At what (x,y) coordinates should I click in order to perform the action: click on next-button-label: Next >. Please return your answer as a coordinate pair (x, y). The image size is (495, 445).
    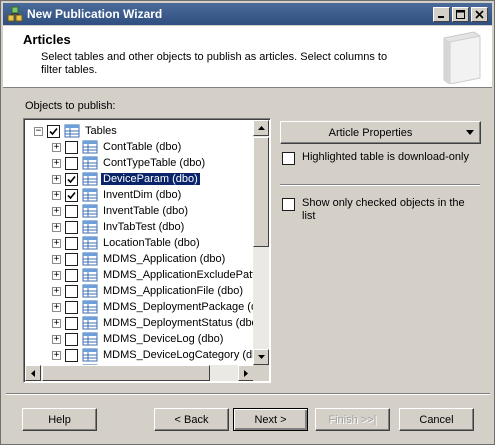
    Looking at the image, I should click on (270, 419).